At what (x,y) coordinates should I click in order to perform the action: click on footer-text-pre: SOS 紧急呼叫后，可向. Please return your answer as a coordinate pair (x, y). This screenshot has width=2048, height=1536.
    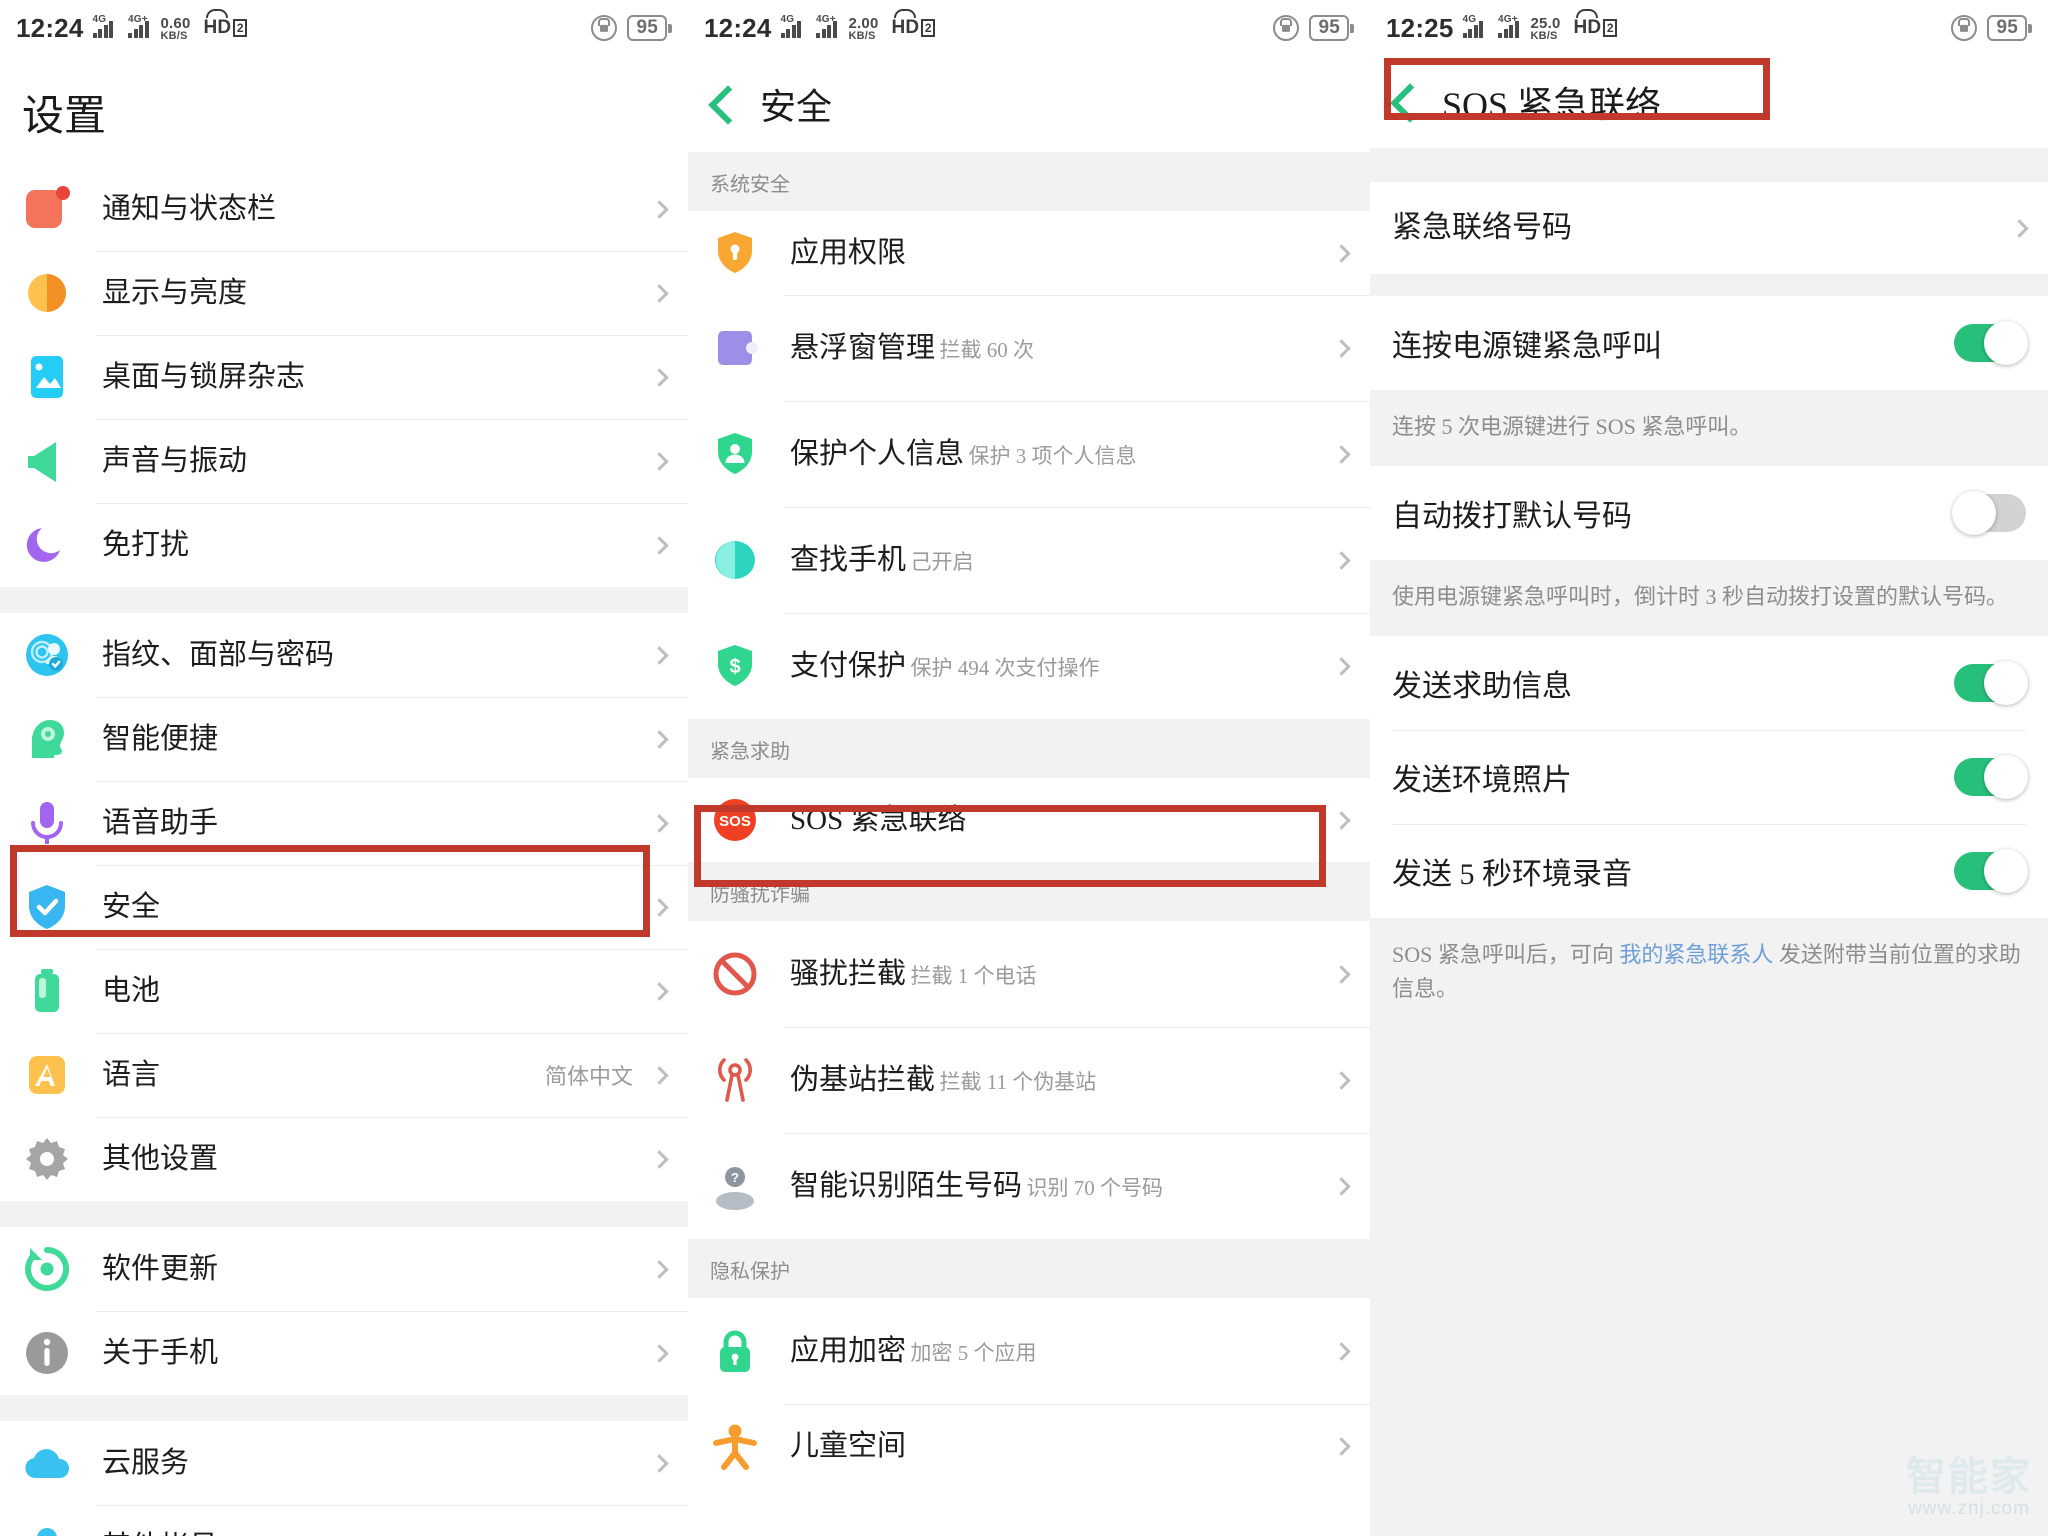
    Looking at the image, I should click on (1506, 955).